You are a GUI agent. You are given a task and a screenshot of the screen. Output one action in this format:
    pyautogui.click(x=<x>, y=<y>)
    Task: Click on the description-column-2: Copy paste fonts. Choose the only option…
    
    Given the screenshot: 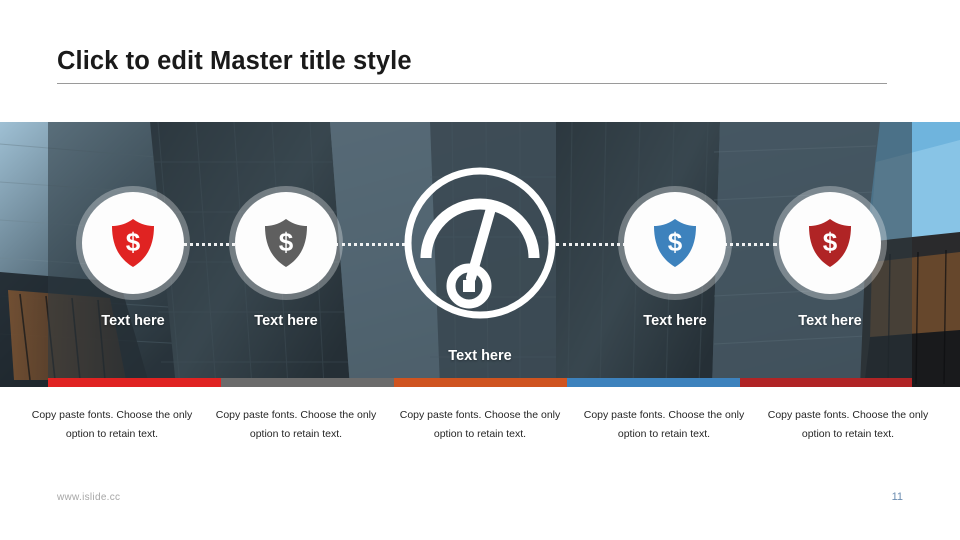 What is the action you would take?
    pyautogui.click(x=296, y=425)
    